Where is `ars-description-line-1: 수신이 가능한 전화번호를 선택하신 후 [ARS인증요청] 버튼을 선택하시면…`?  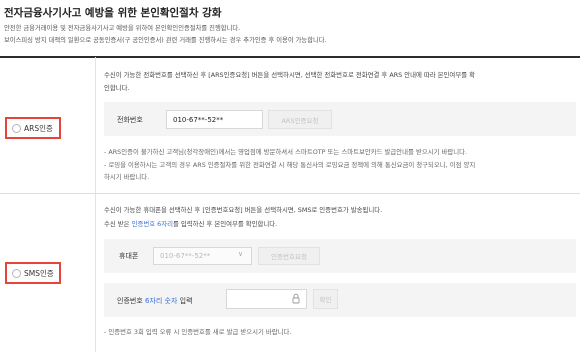 ars-description-line-1: 수신이 가능한 전화번호를 선택하신 후 [ARS인증요청] 버튼을 선택하시면… is located at coordinates (289, 75).